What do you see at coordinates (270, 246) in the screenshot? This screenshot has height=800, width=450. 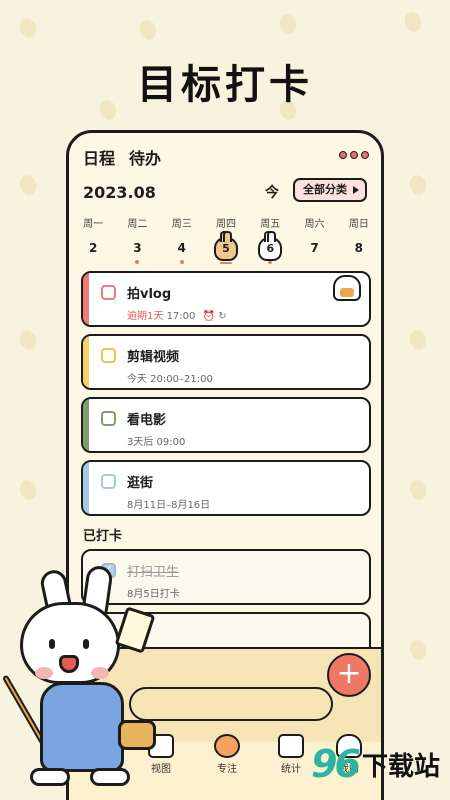 I see `bunny-day-icon: 6` at bounding box center [270, 246].